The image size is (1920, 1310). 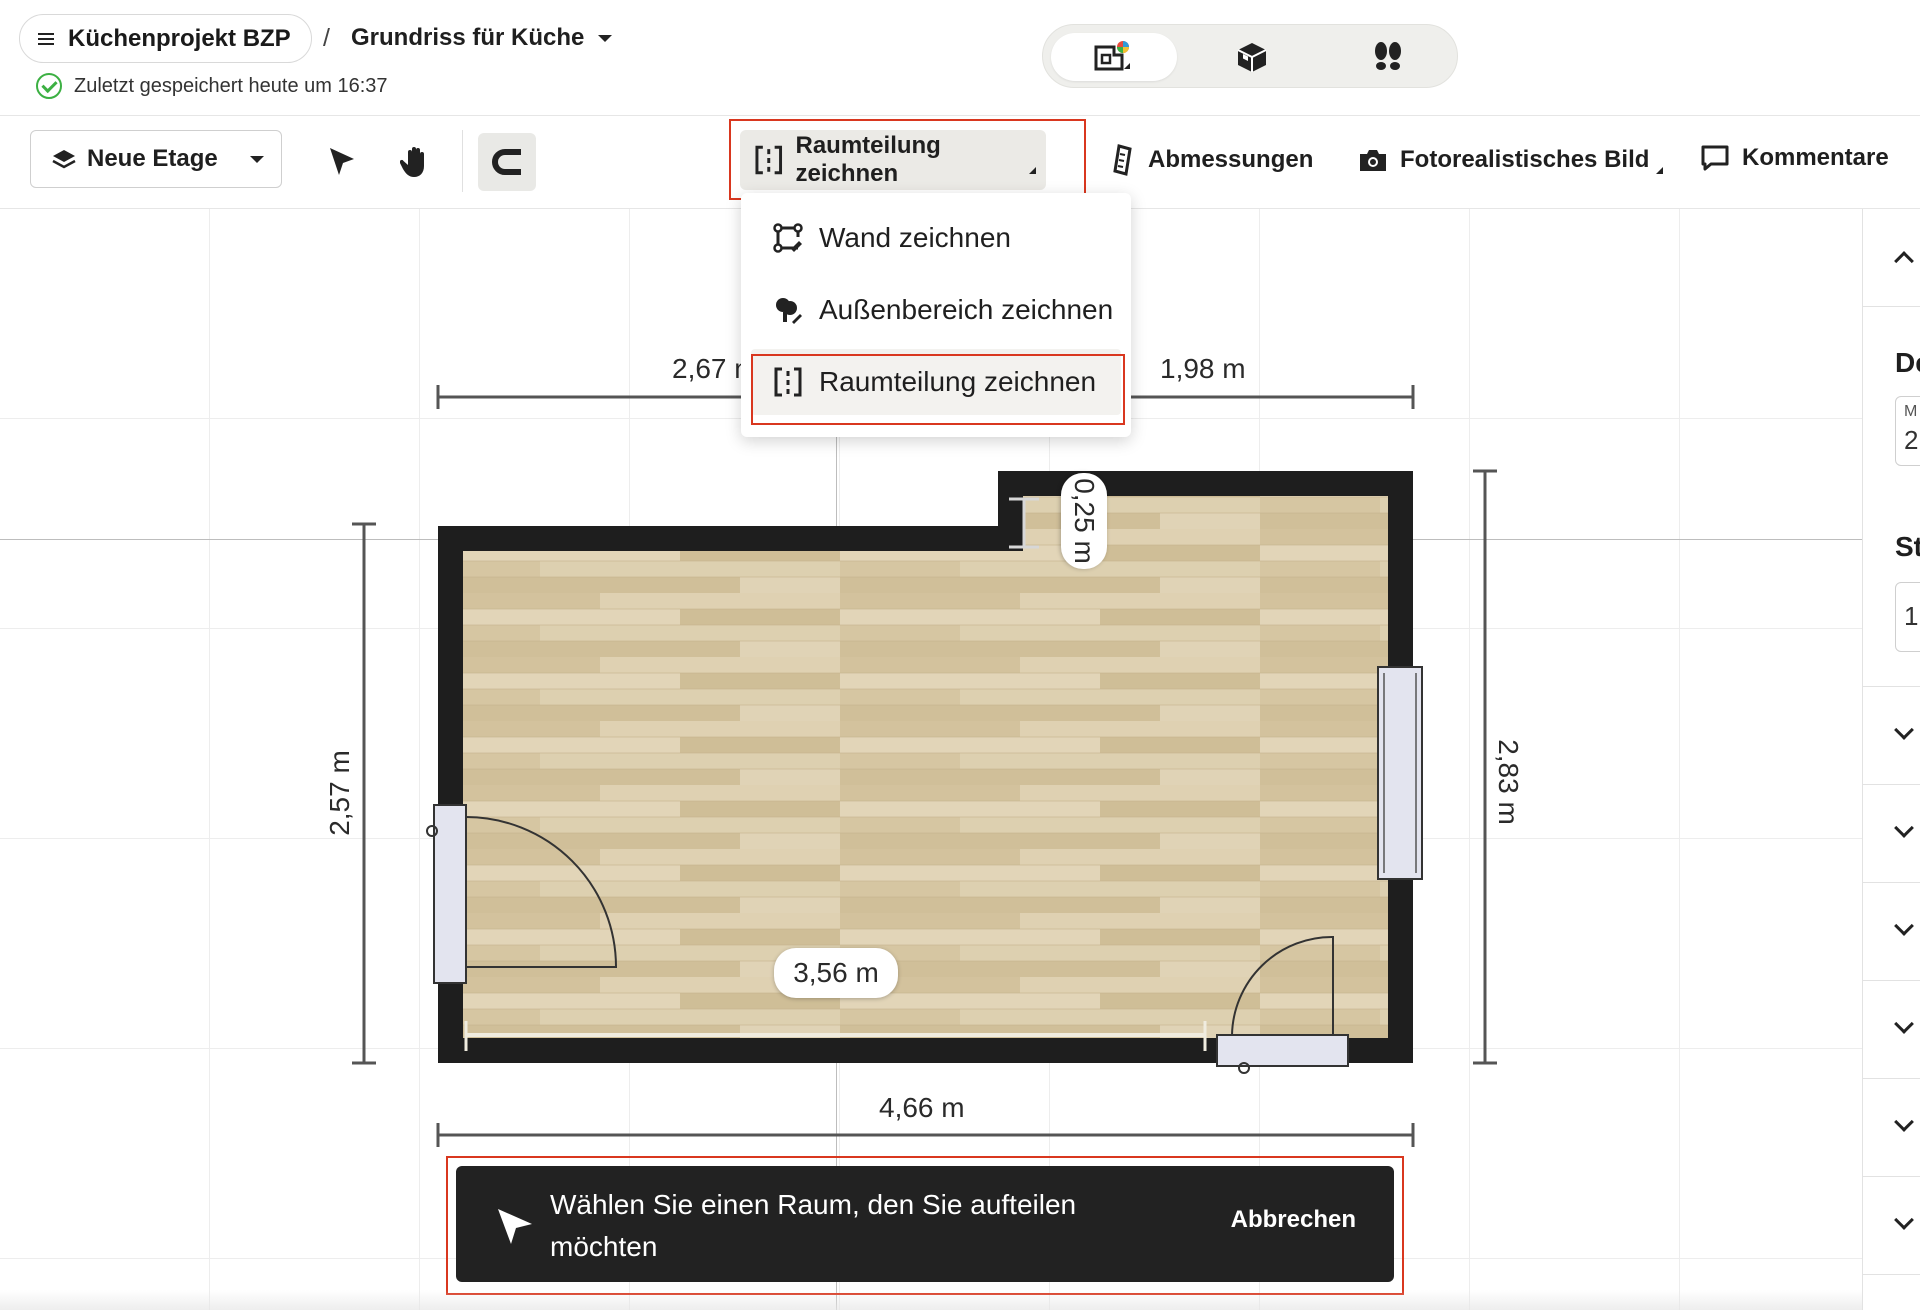 I want to click on level-select: Neue Etage, so click(x=156, y=159).